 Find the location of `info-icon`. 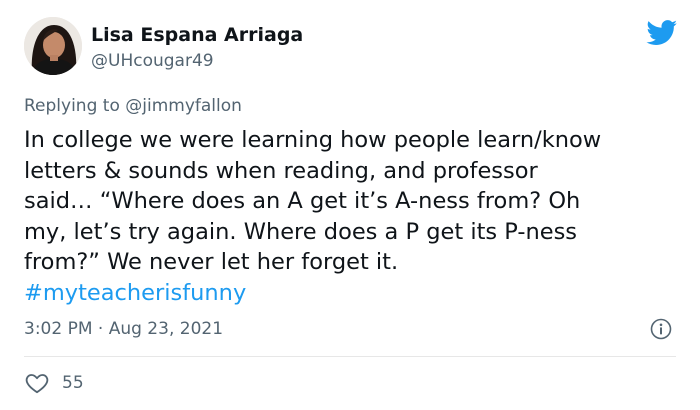

info-icon is located at coordinates (661, 329).